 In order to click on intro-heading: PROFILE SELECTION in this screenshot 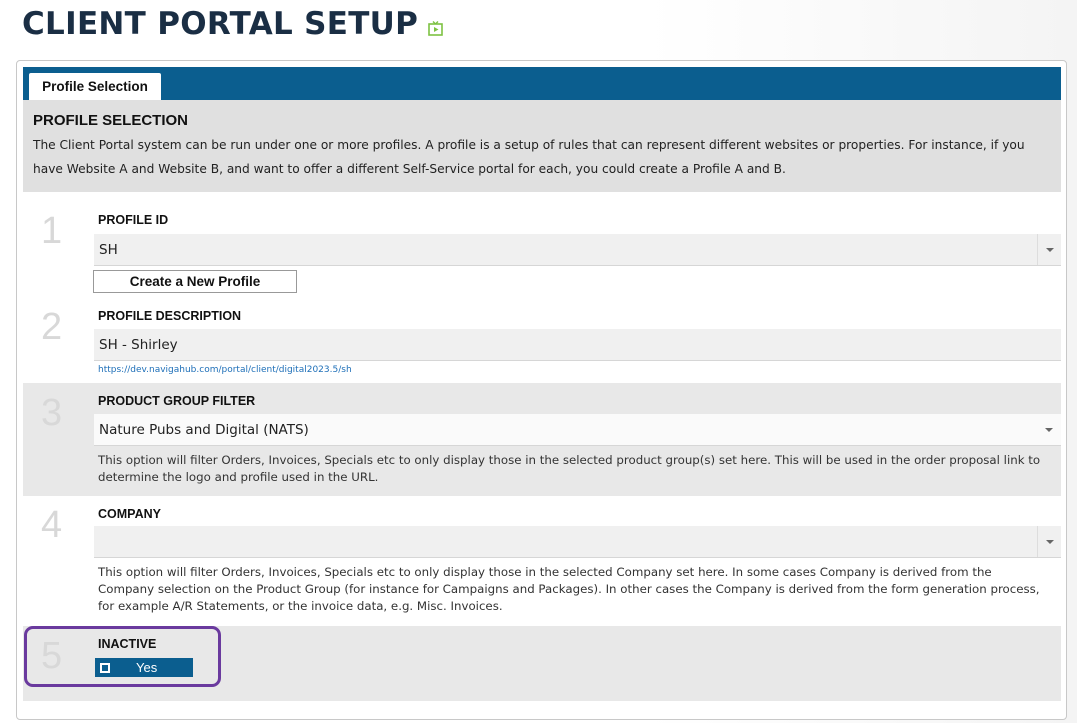, I will do `click(111, 120)`.